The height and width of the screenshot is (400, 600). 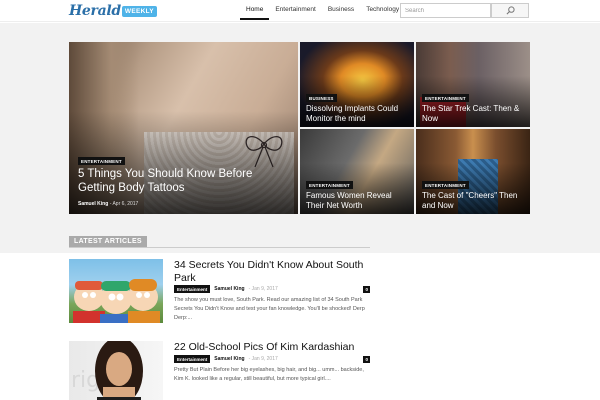 What do you see at coordinates (107, 370) in the screenshot?
I see `kim-photo-image: rig` at bounding box center [107, 370].